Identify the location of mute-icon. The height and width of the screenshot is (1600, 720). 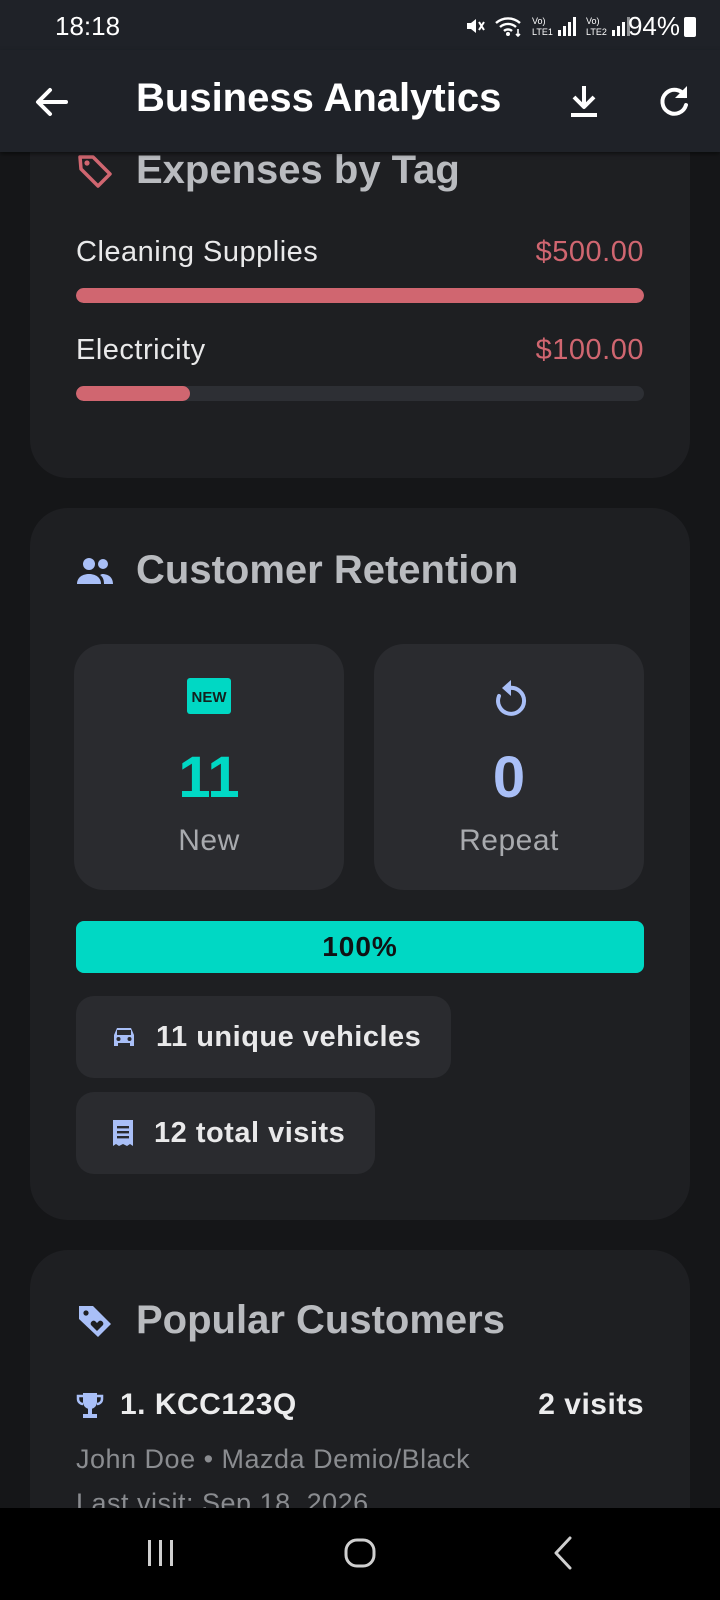
(476, 26).